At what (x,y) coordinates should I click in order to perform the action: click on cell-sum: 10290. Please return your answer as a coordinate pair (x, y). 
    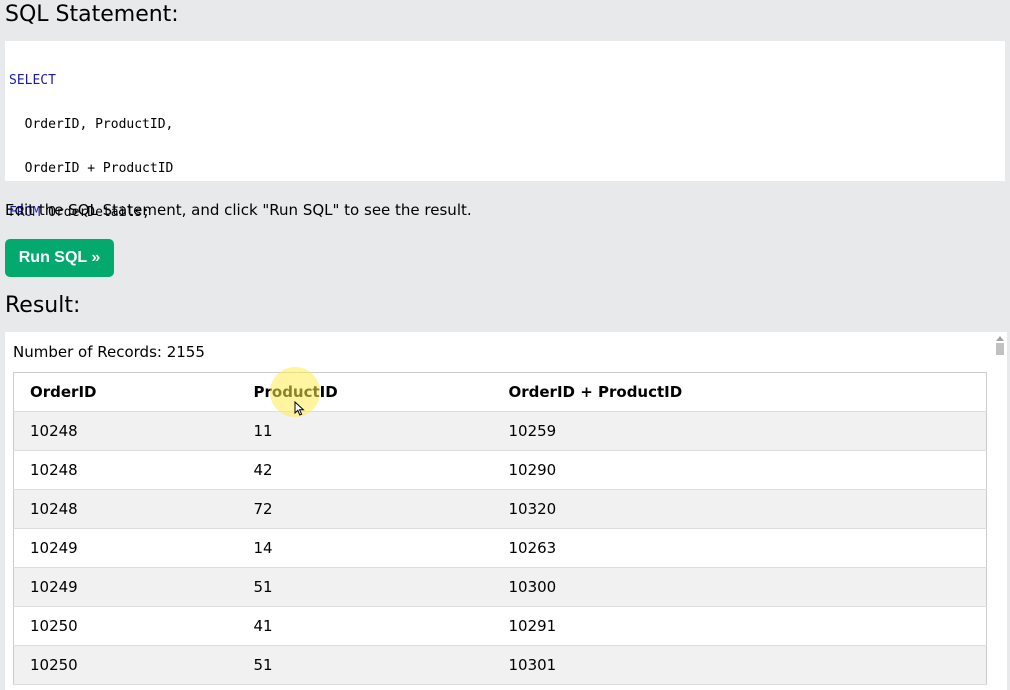
    Looking at the image, I should click on (739, 470).